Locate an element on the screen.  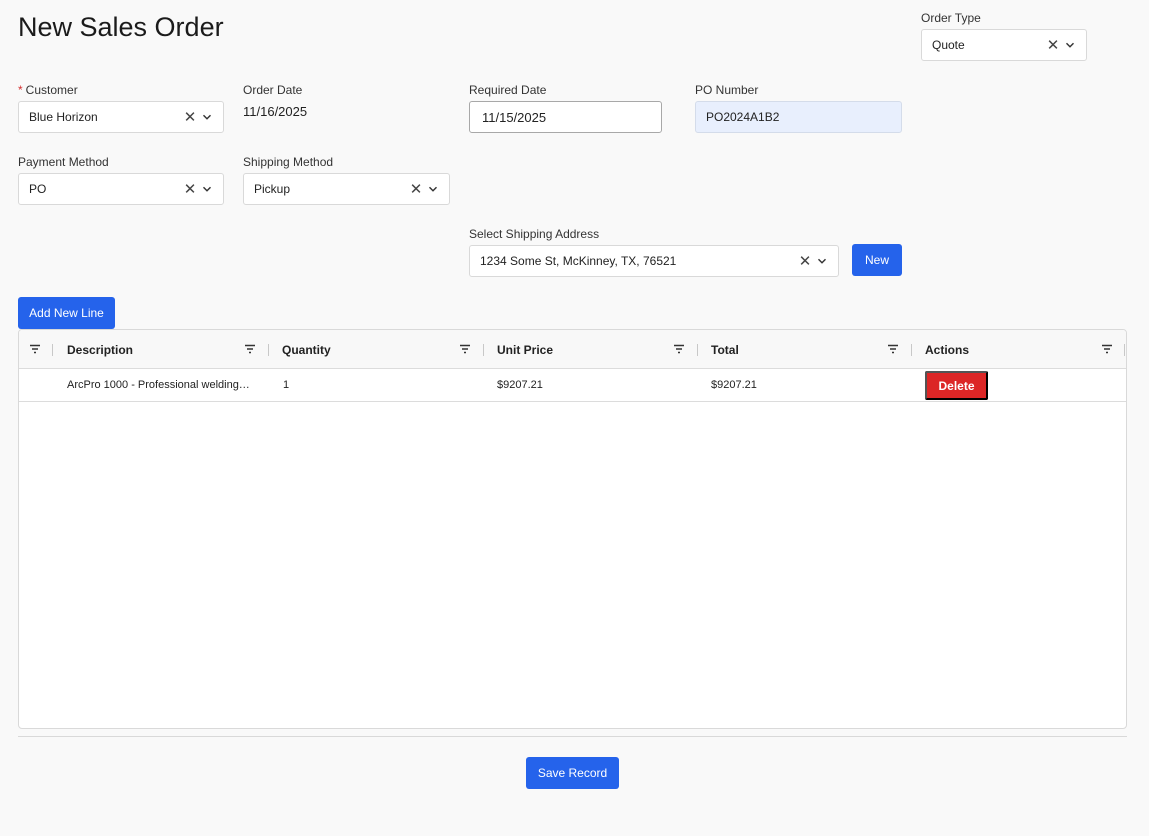
order-type-value: Quote is located at coordinates (948, 45).